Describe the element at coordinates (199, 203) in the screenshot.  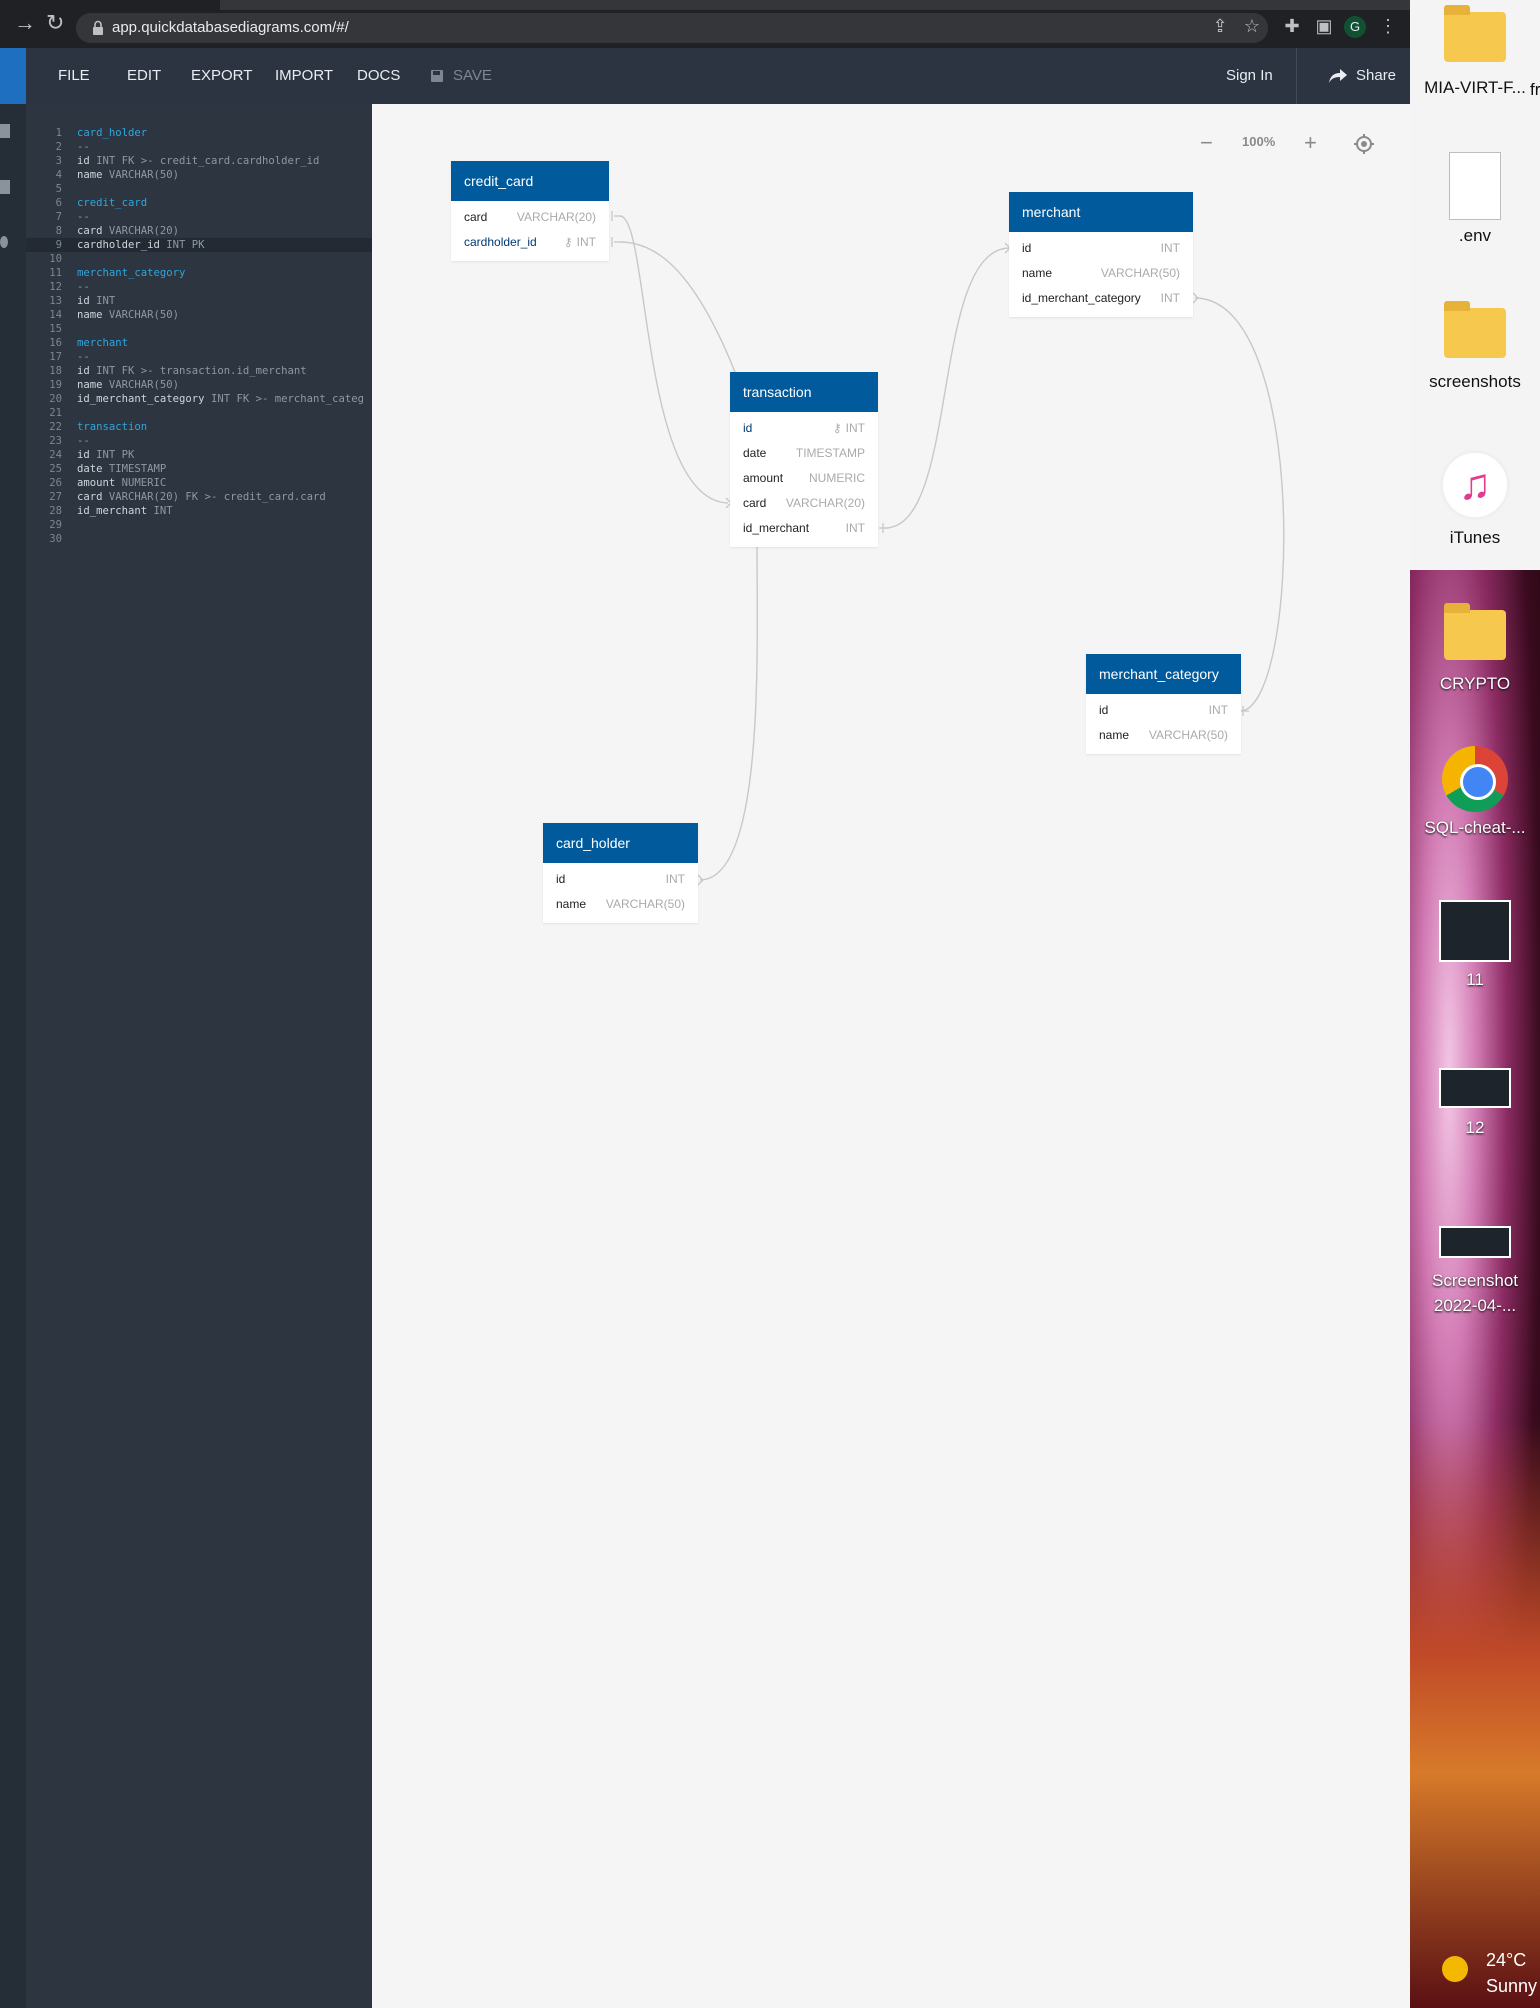
I see `code-line: 6 credit_card` at that location.